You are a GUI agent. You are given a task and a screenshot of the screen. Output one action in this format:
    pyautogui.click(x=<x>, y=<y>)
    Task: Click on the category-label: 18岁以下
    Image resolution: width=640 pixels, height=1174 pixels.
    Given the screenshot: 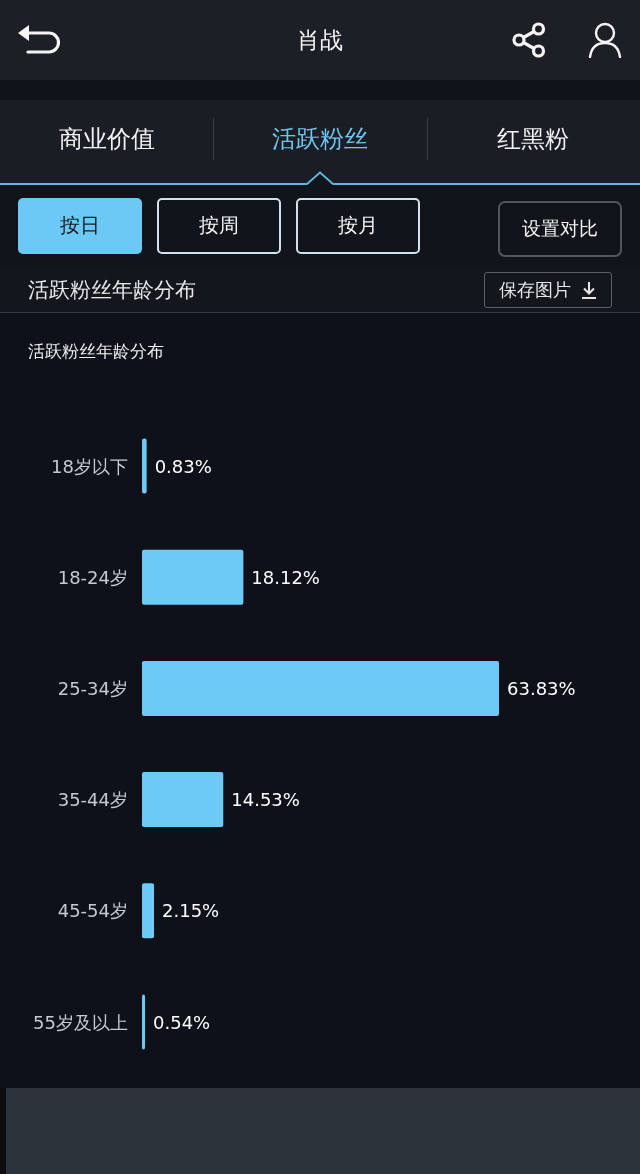 What is the action you would take?
    pyautogui.click(x=89, y=466)
    